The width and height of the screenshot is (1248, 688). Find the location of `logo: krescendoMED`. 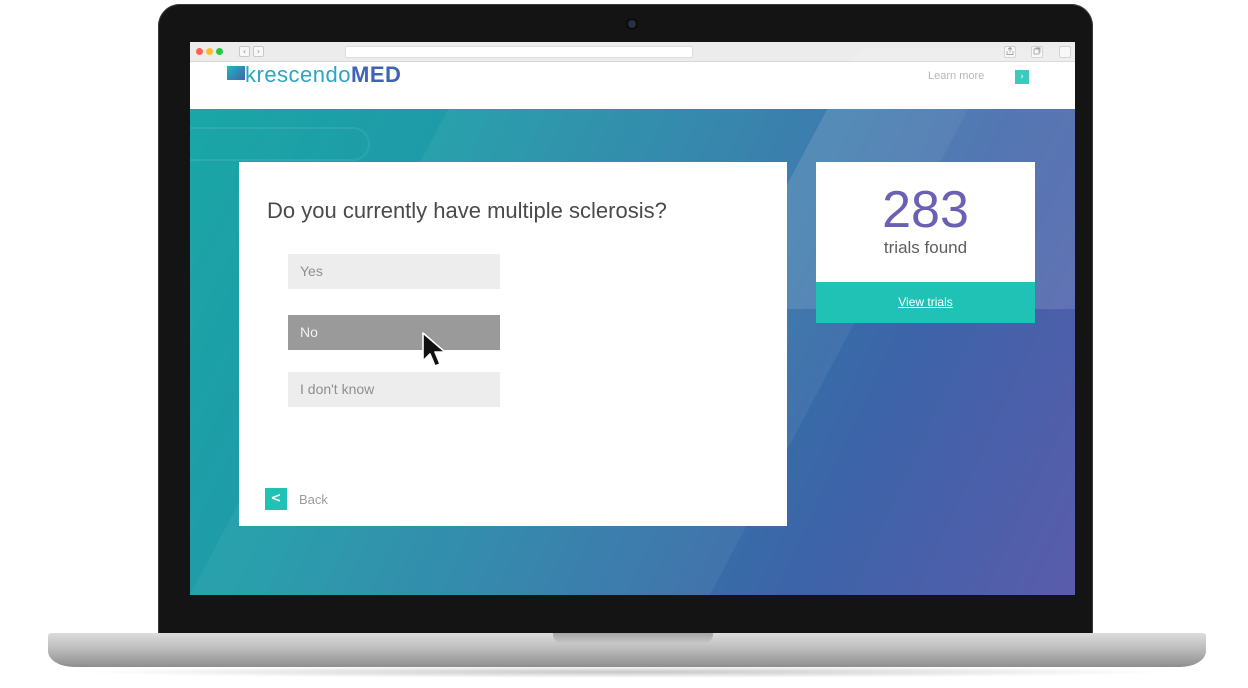

logo: krescendoMED is located at coordinates (323, 75).